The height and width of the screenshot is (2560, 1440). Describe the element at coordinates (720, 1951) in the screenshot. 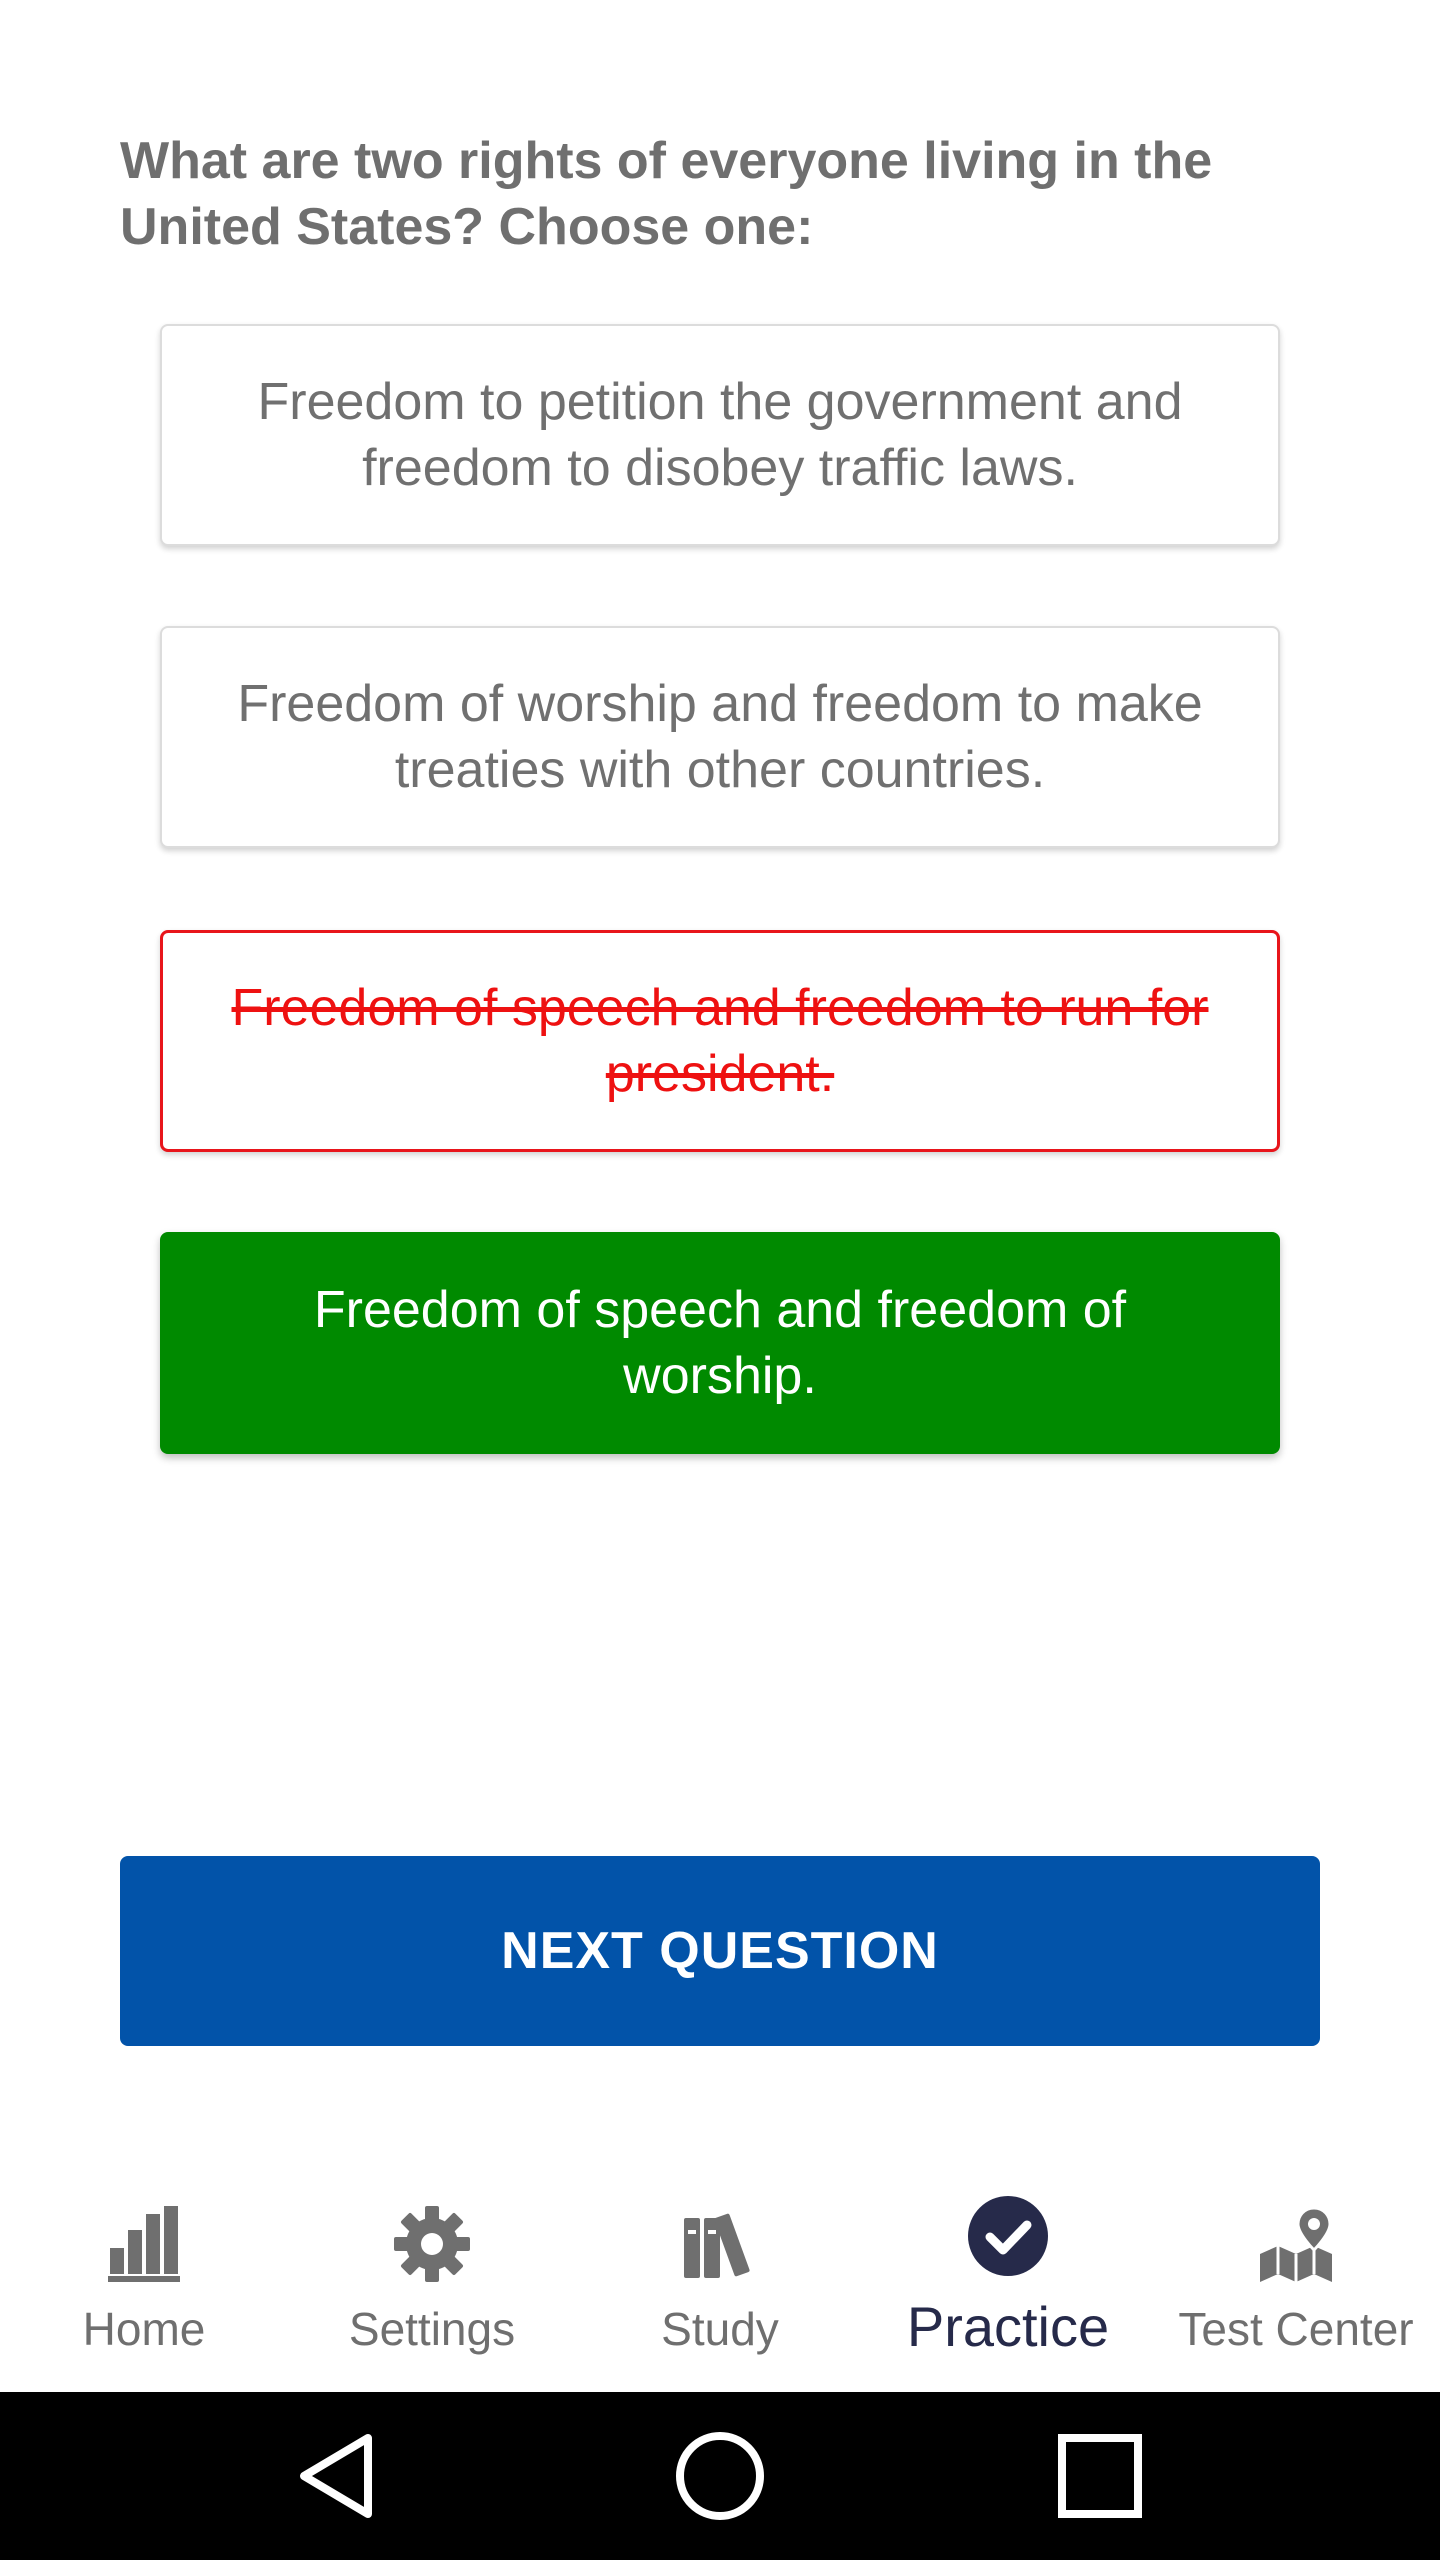

I see `next-question-button: NEXT QUESTION` at that location.